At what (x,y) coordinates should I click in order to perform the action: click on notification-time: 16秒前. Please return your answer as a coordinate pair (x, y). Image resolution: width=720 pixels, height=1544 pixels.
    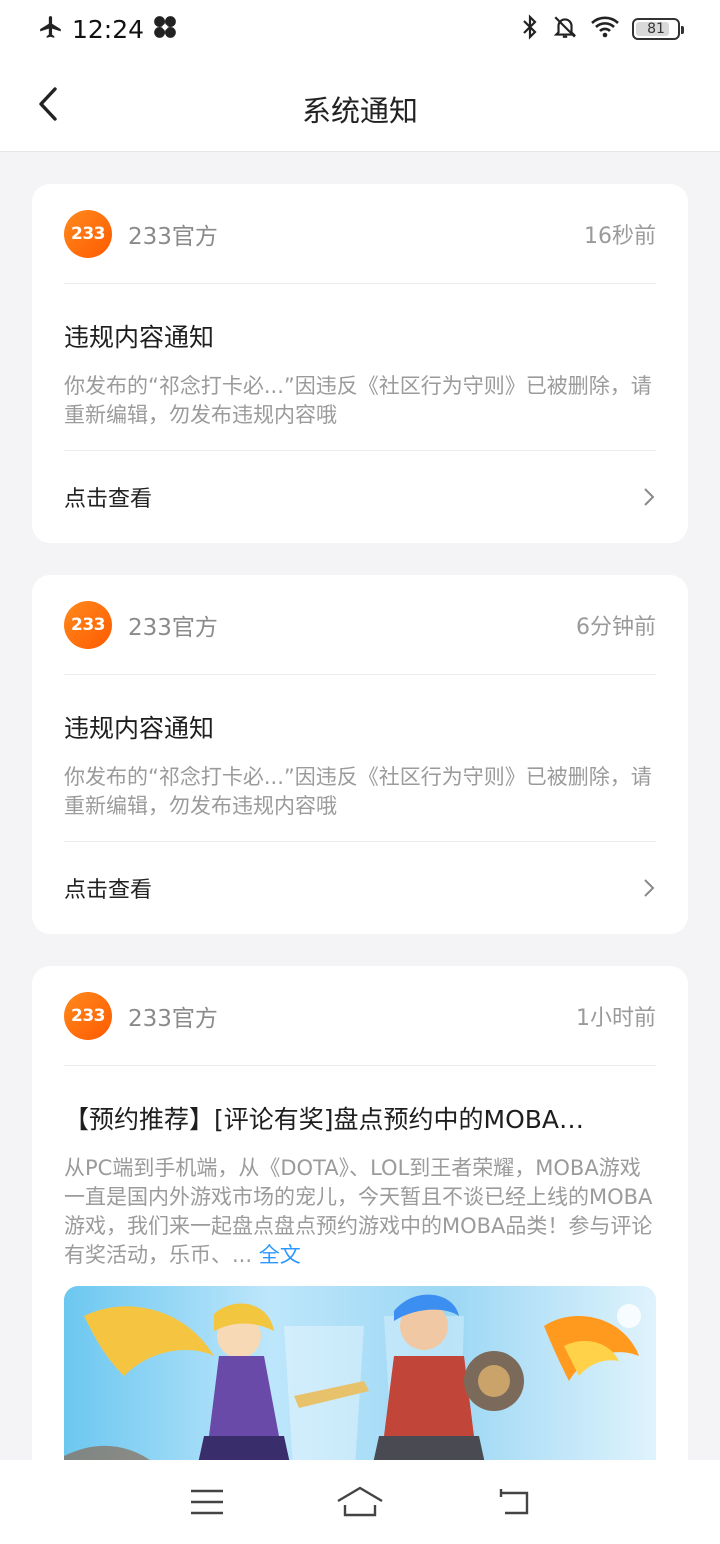
    Looking at the image, I should click on (620, 236).